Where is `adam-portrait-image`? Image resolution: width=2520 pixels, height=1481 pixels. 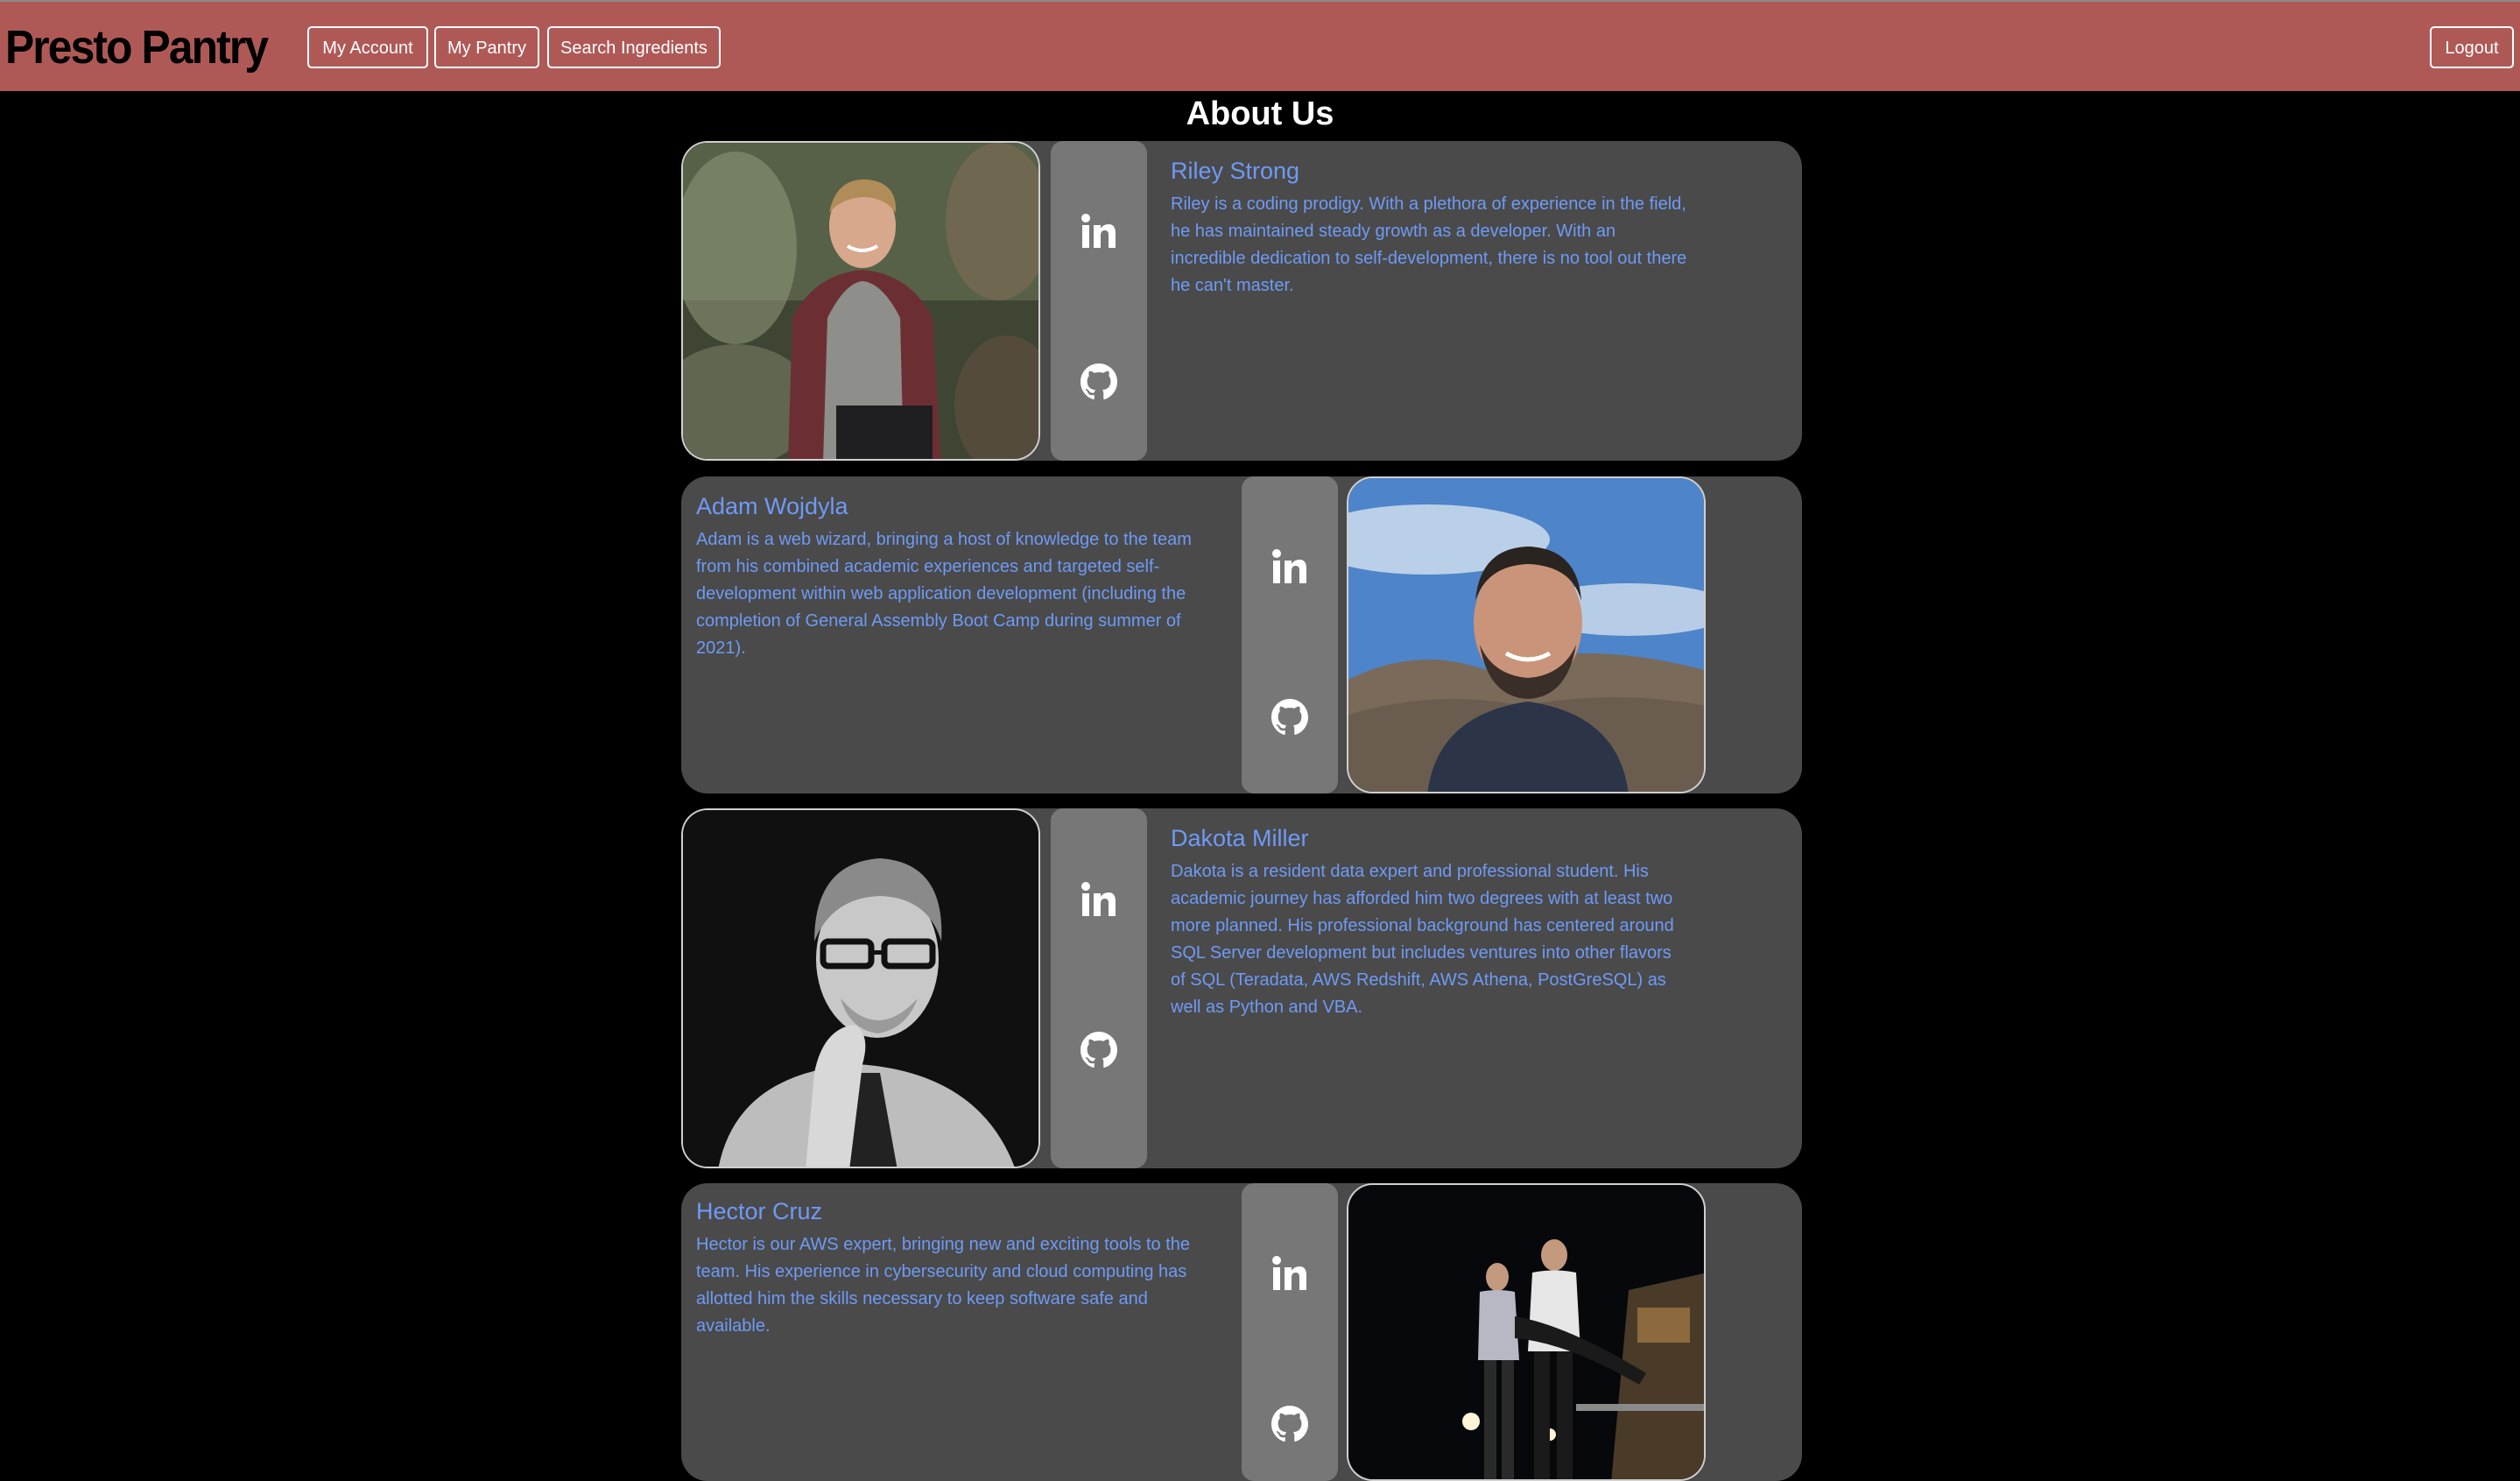
adam-portrait-image is located at coordinates (1526, 635).